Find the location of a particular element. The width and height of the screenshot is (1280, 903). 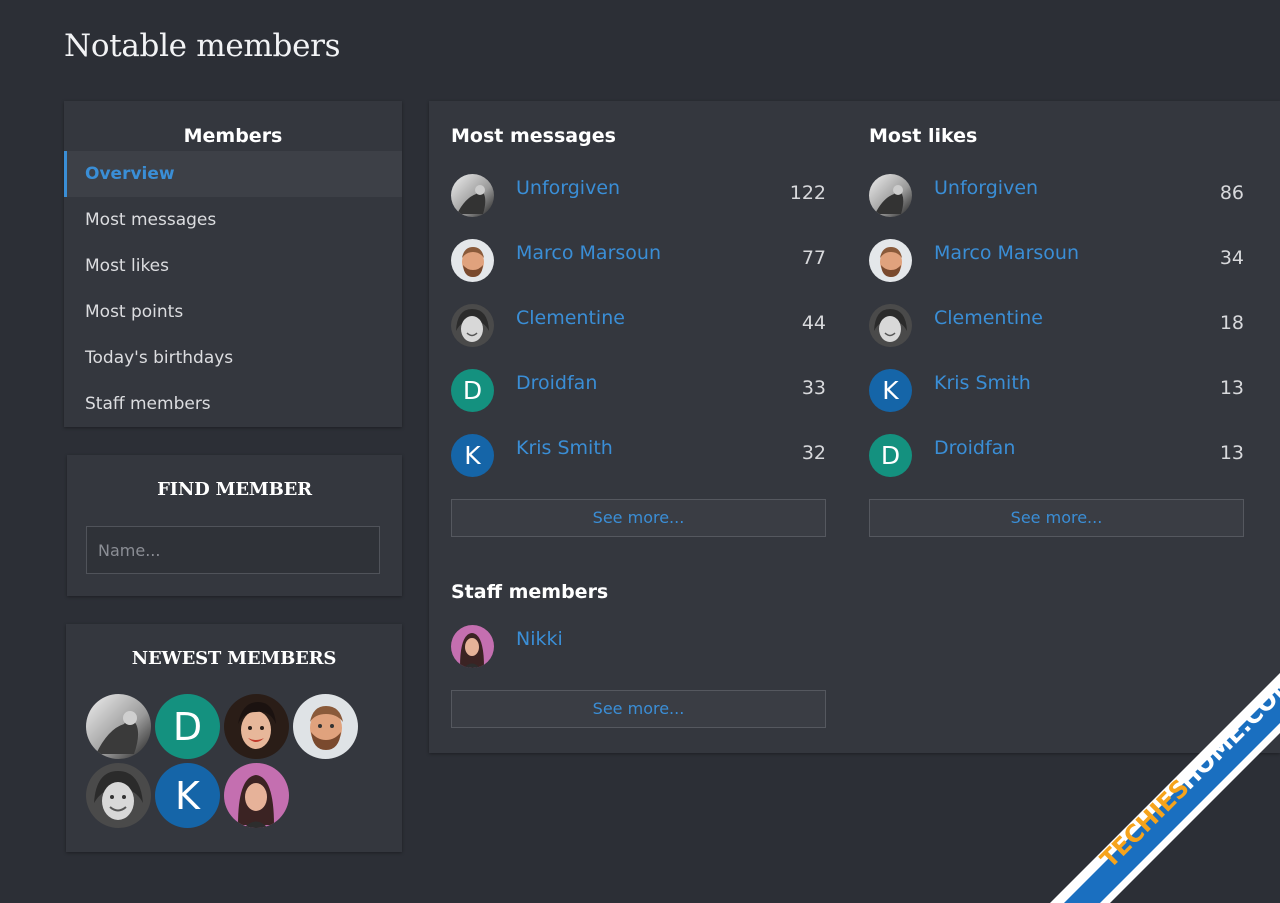

avatar-photo-woman-dark-hair-icon is located at coordinates (256, 726).